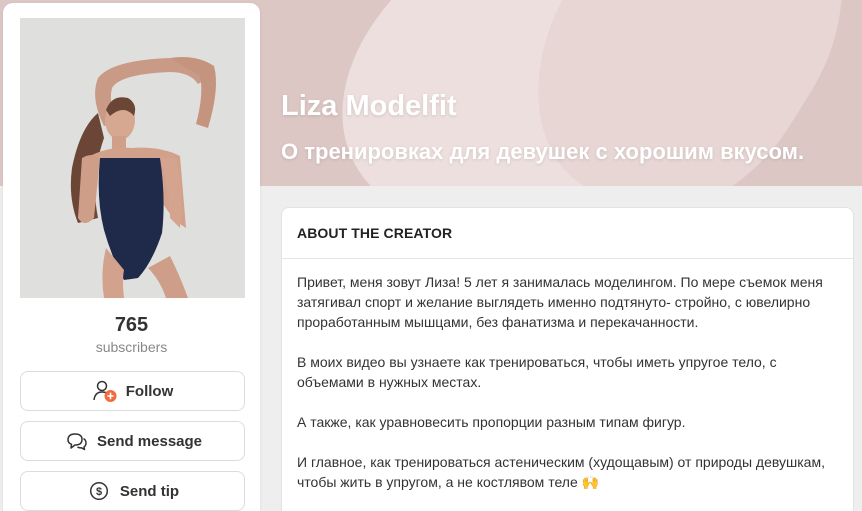 This screenshot has width=862, height=511. Describe the element at coordinates (369, 106) in the screenshot. I see `creator-name: Liza Modelfit` at that location.